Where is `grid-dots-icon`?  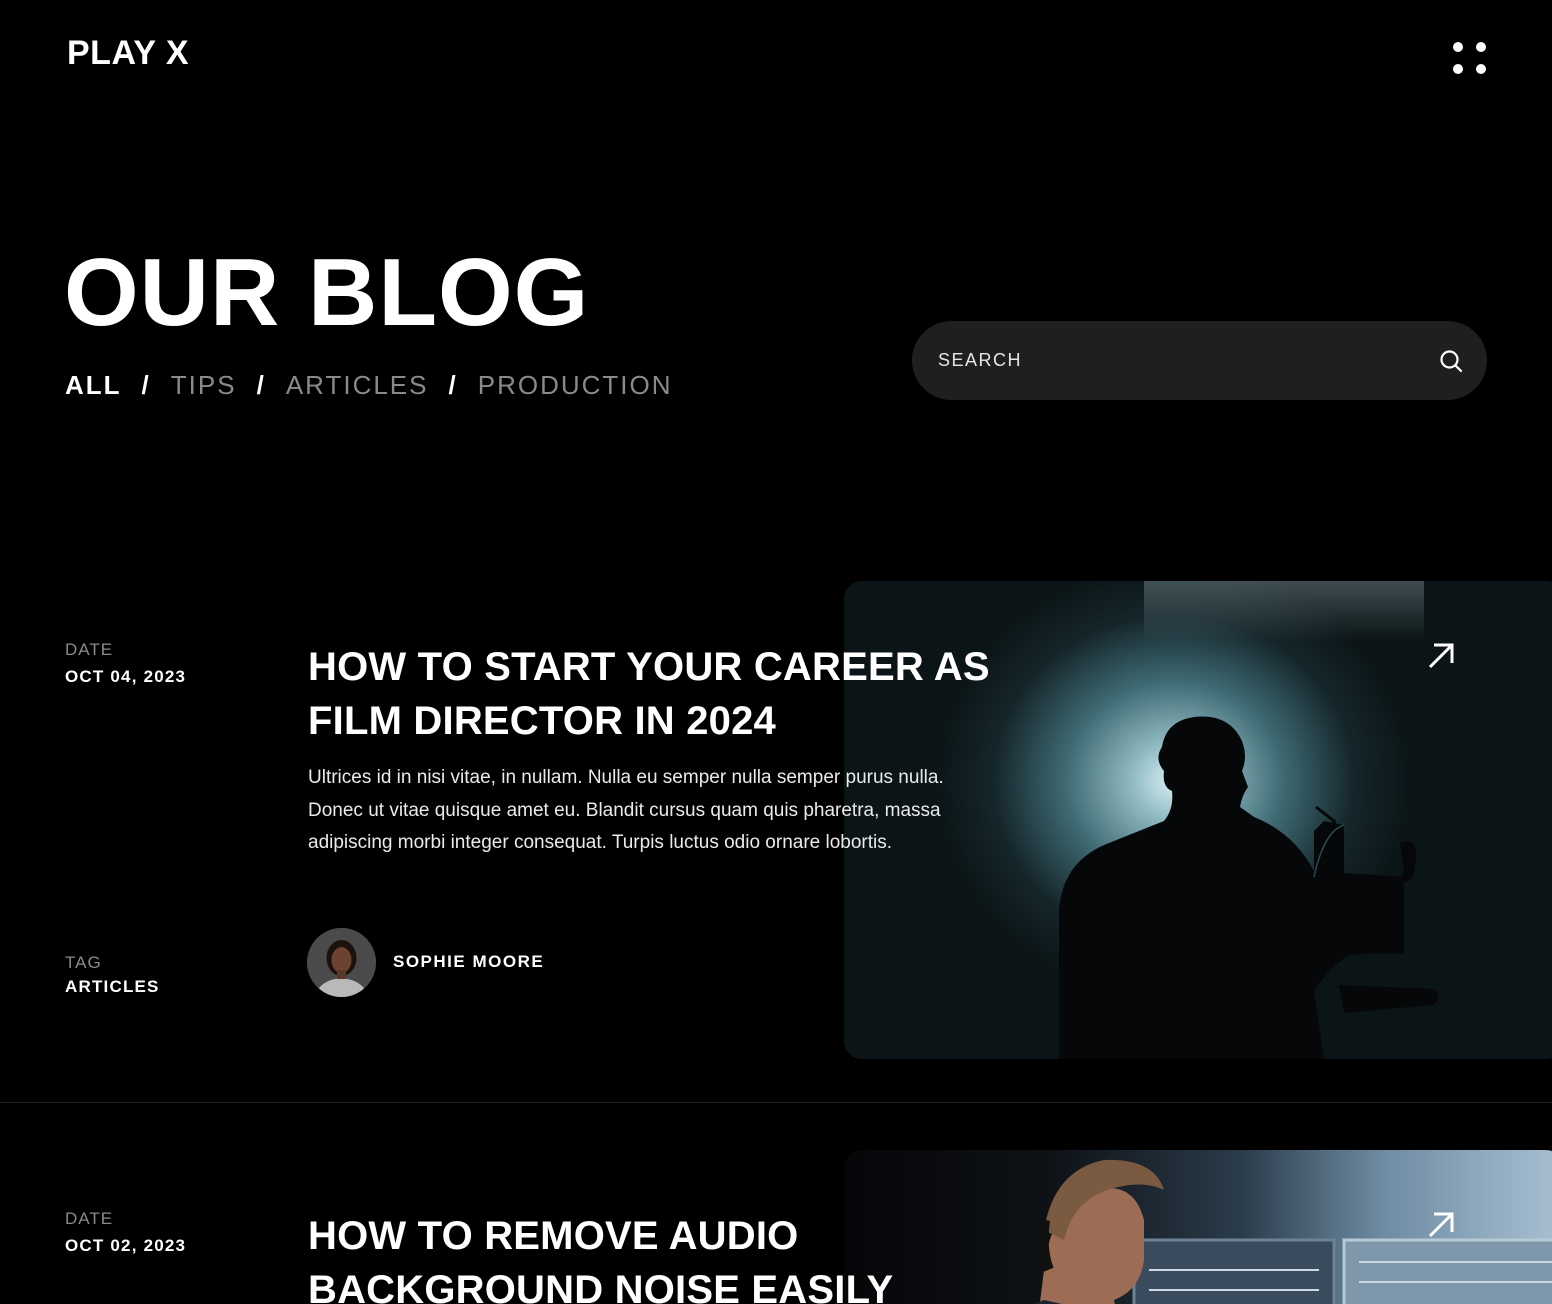 grid-dots-icon is located at coordinates (1469, 59).